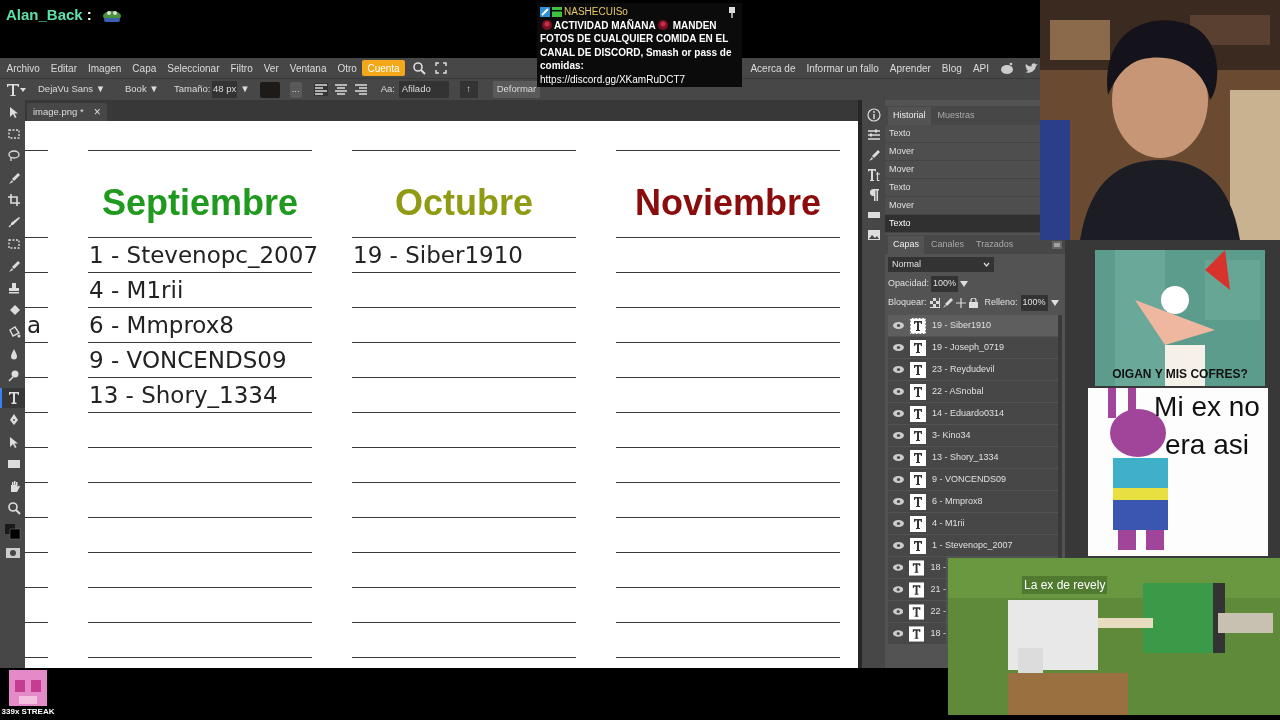 The width and height of the screenshot is (1280, 720). What do you see at coordinates (64, 68) in the screenshot?
I see `menu-item: Editar` at bounding box center [64, 68].